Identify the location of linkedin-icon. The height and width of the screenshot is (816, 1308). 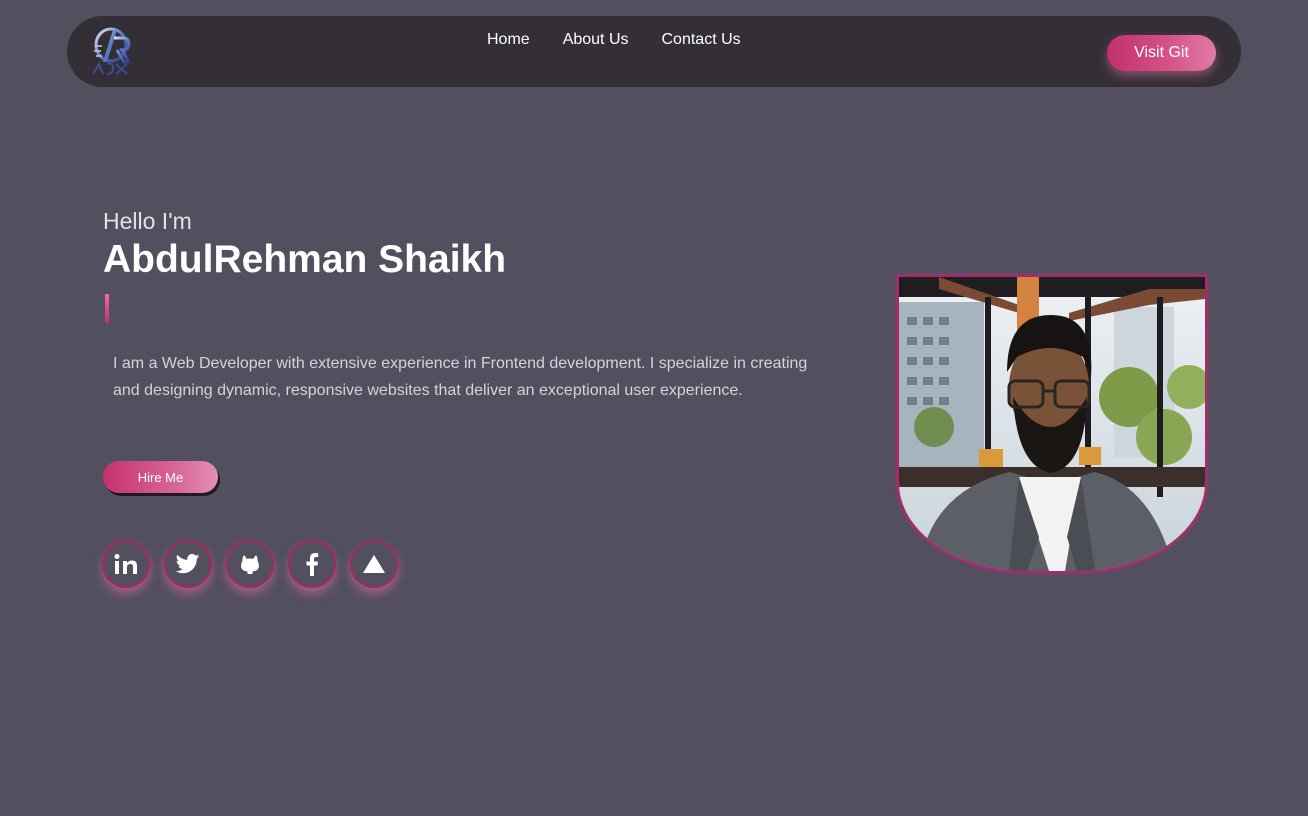
(125, 564).